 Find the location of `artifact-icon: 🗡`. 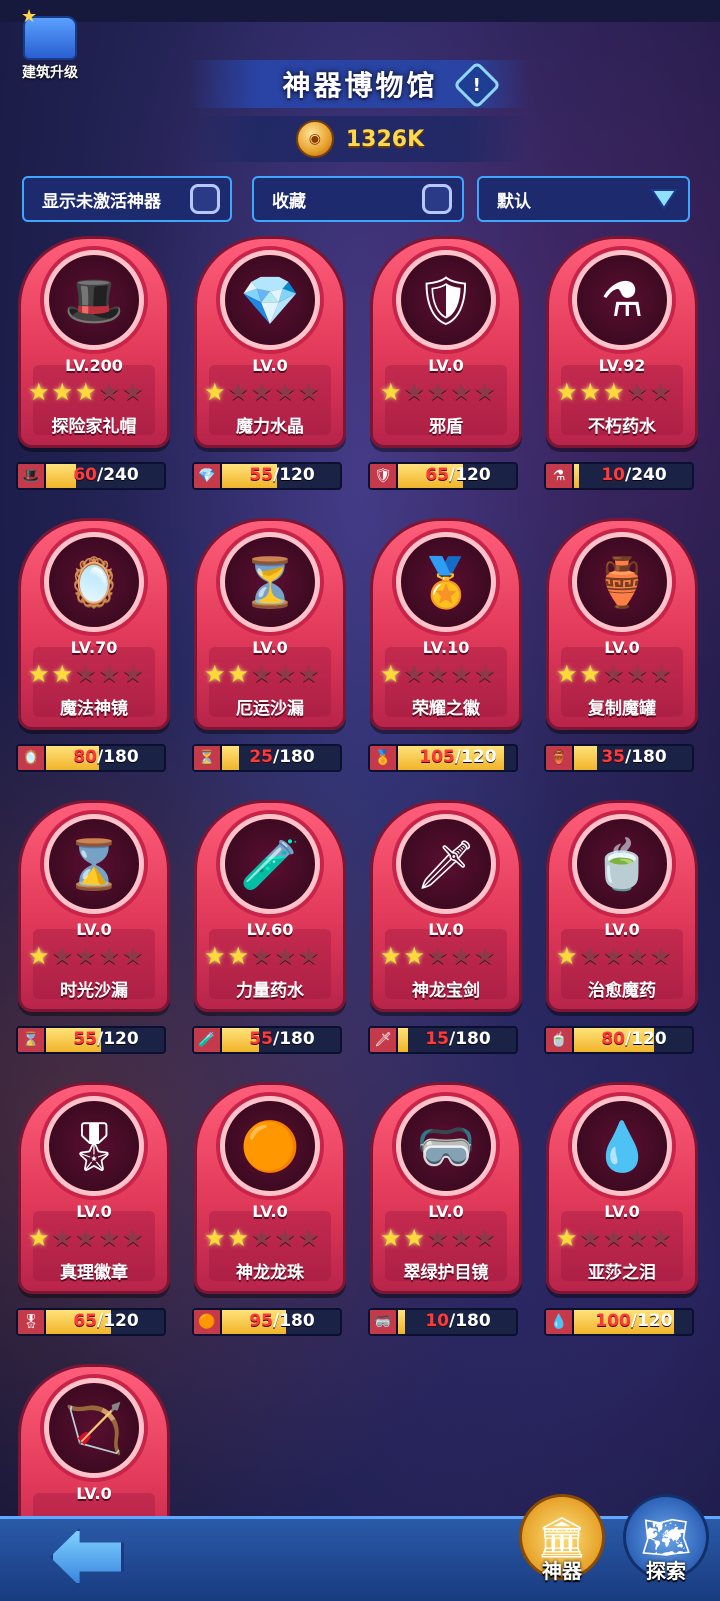

artifact-icon: 🗡 is located at coordinates (446, 864).